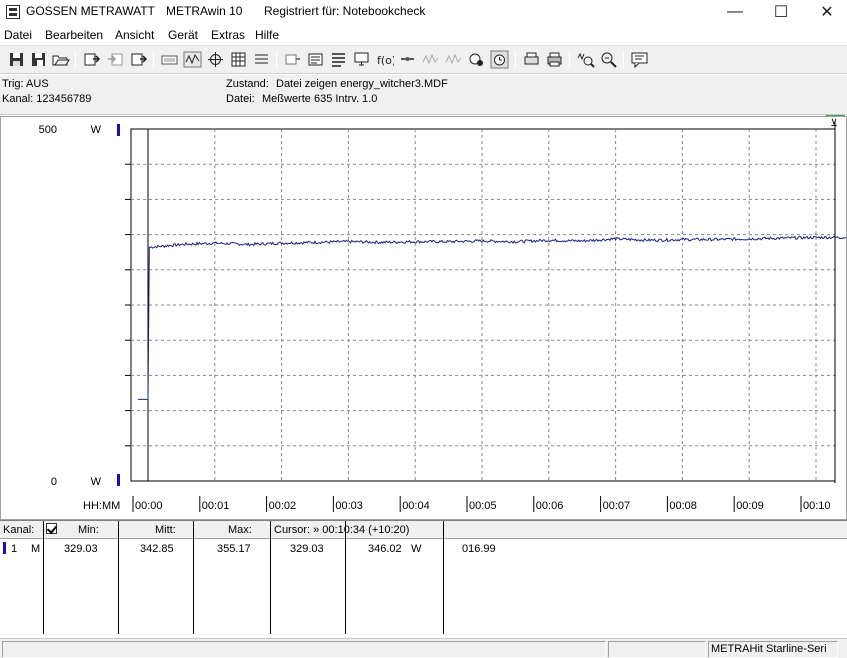 This screenshot has height=658, width=847. I want to click on y-top-marker, so click(118, 130).